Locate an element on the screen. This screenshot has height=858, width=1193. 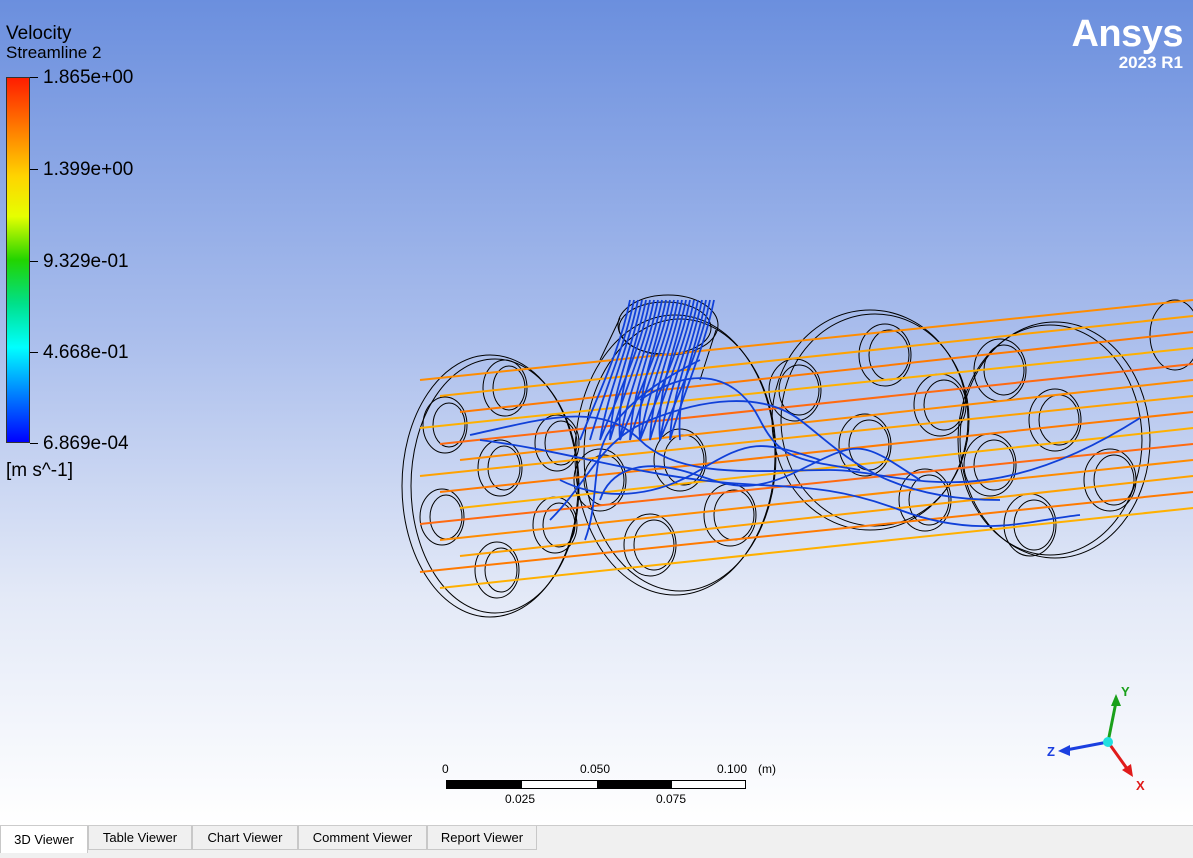
legend-unit: [m s^-1] is located at coordinates (39, 470).